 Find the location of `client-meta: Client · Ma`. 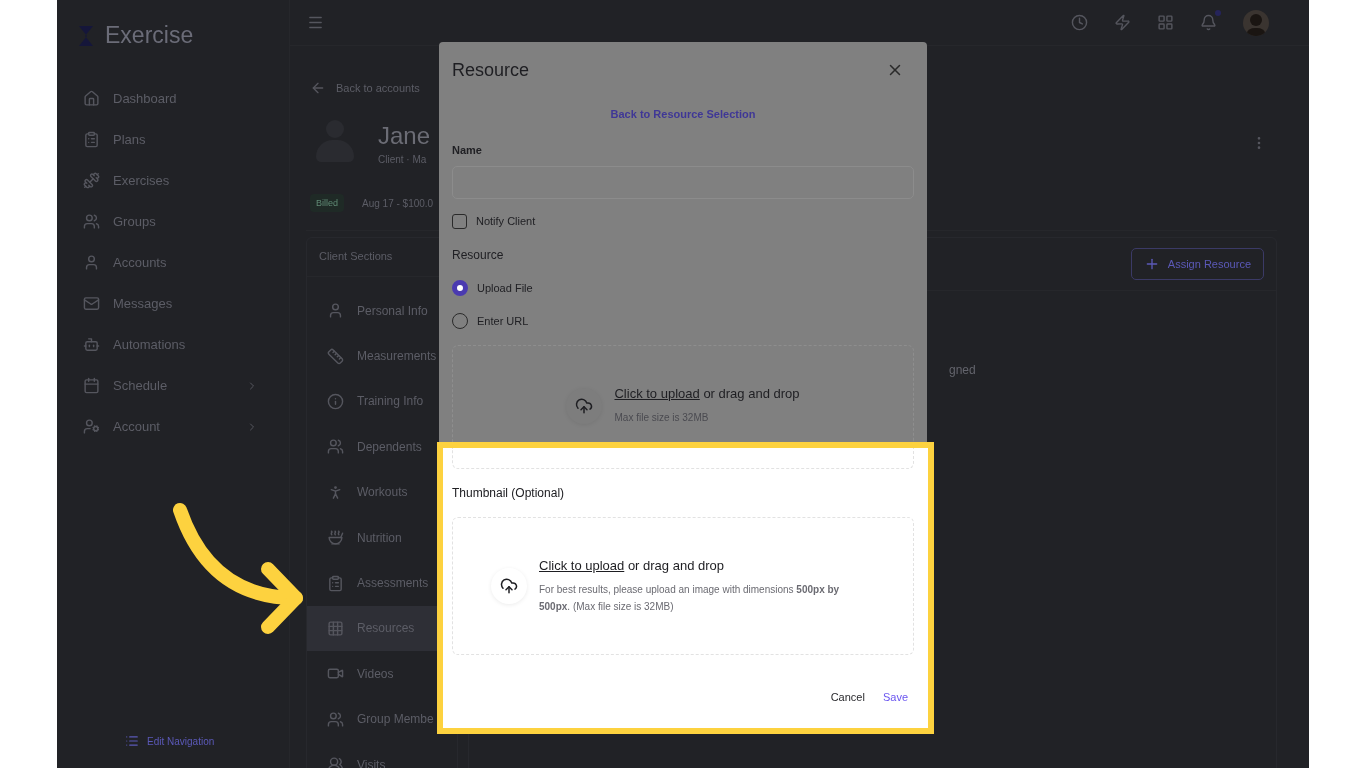

client-meta: Client · Ma is located at coordinates (403, 159).